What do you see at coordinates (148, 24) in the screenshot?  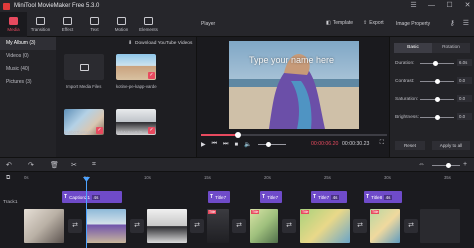 I see `tab-elements: Elements` at bounding box center [148, 24].